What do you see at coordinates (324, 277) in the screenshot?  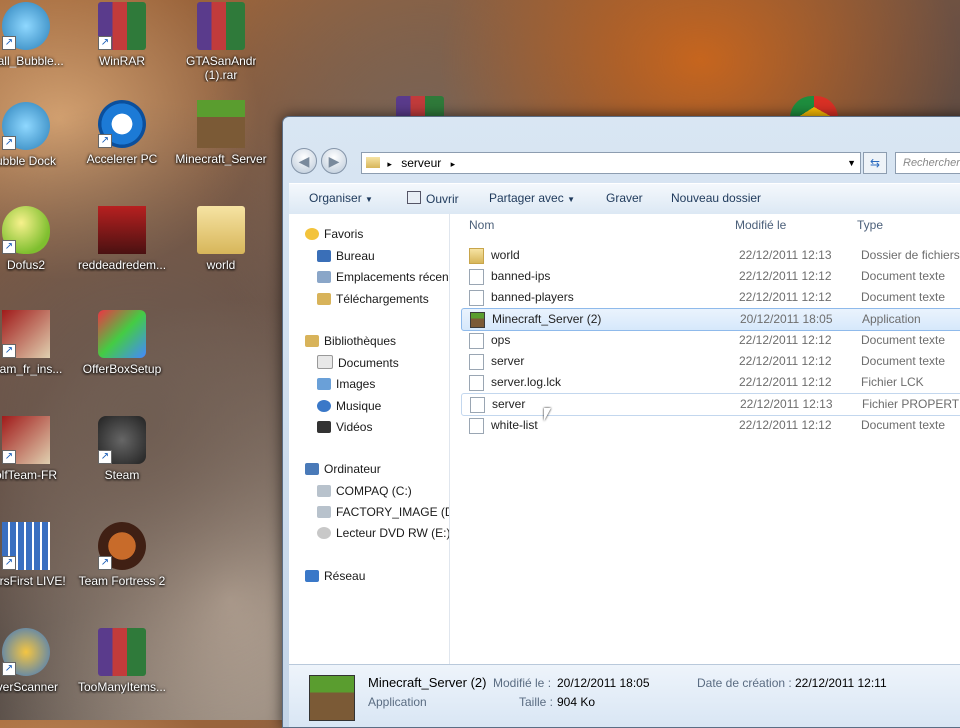 I see `recent-places-icon` at bounding box center [324, 277].